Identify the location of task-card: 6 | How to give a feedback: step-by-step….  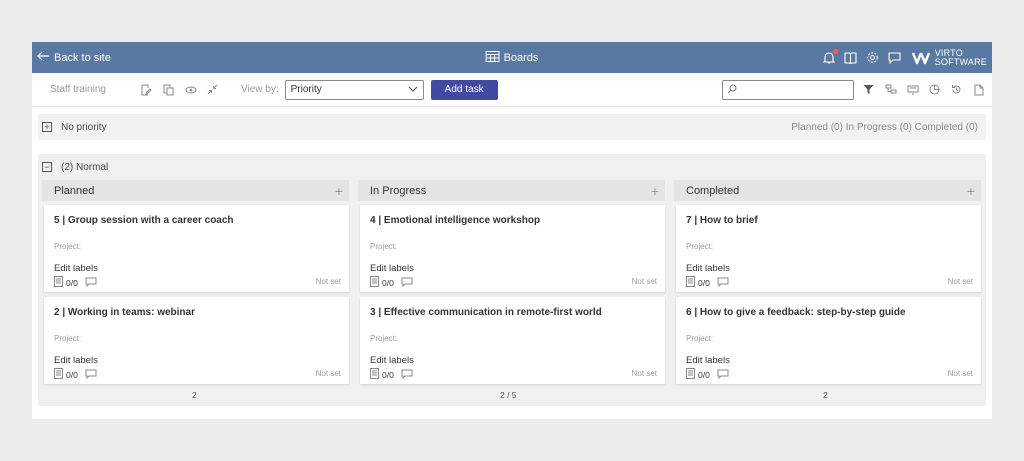
(828, 340).